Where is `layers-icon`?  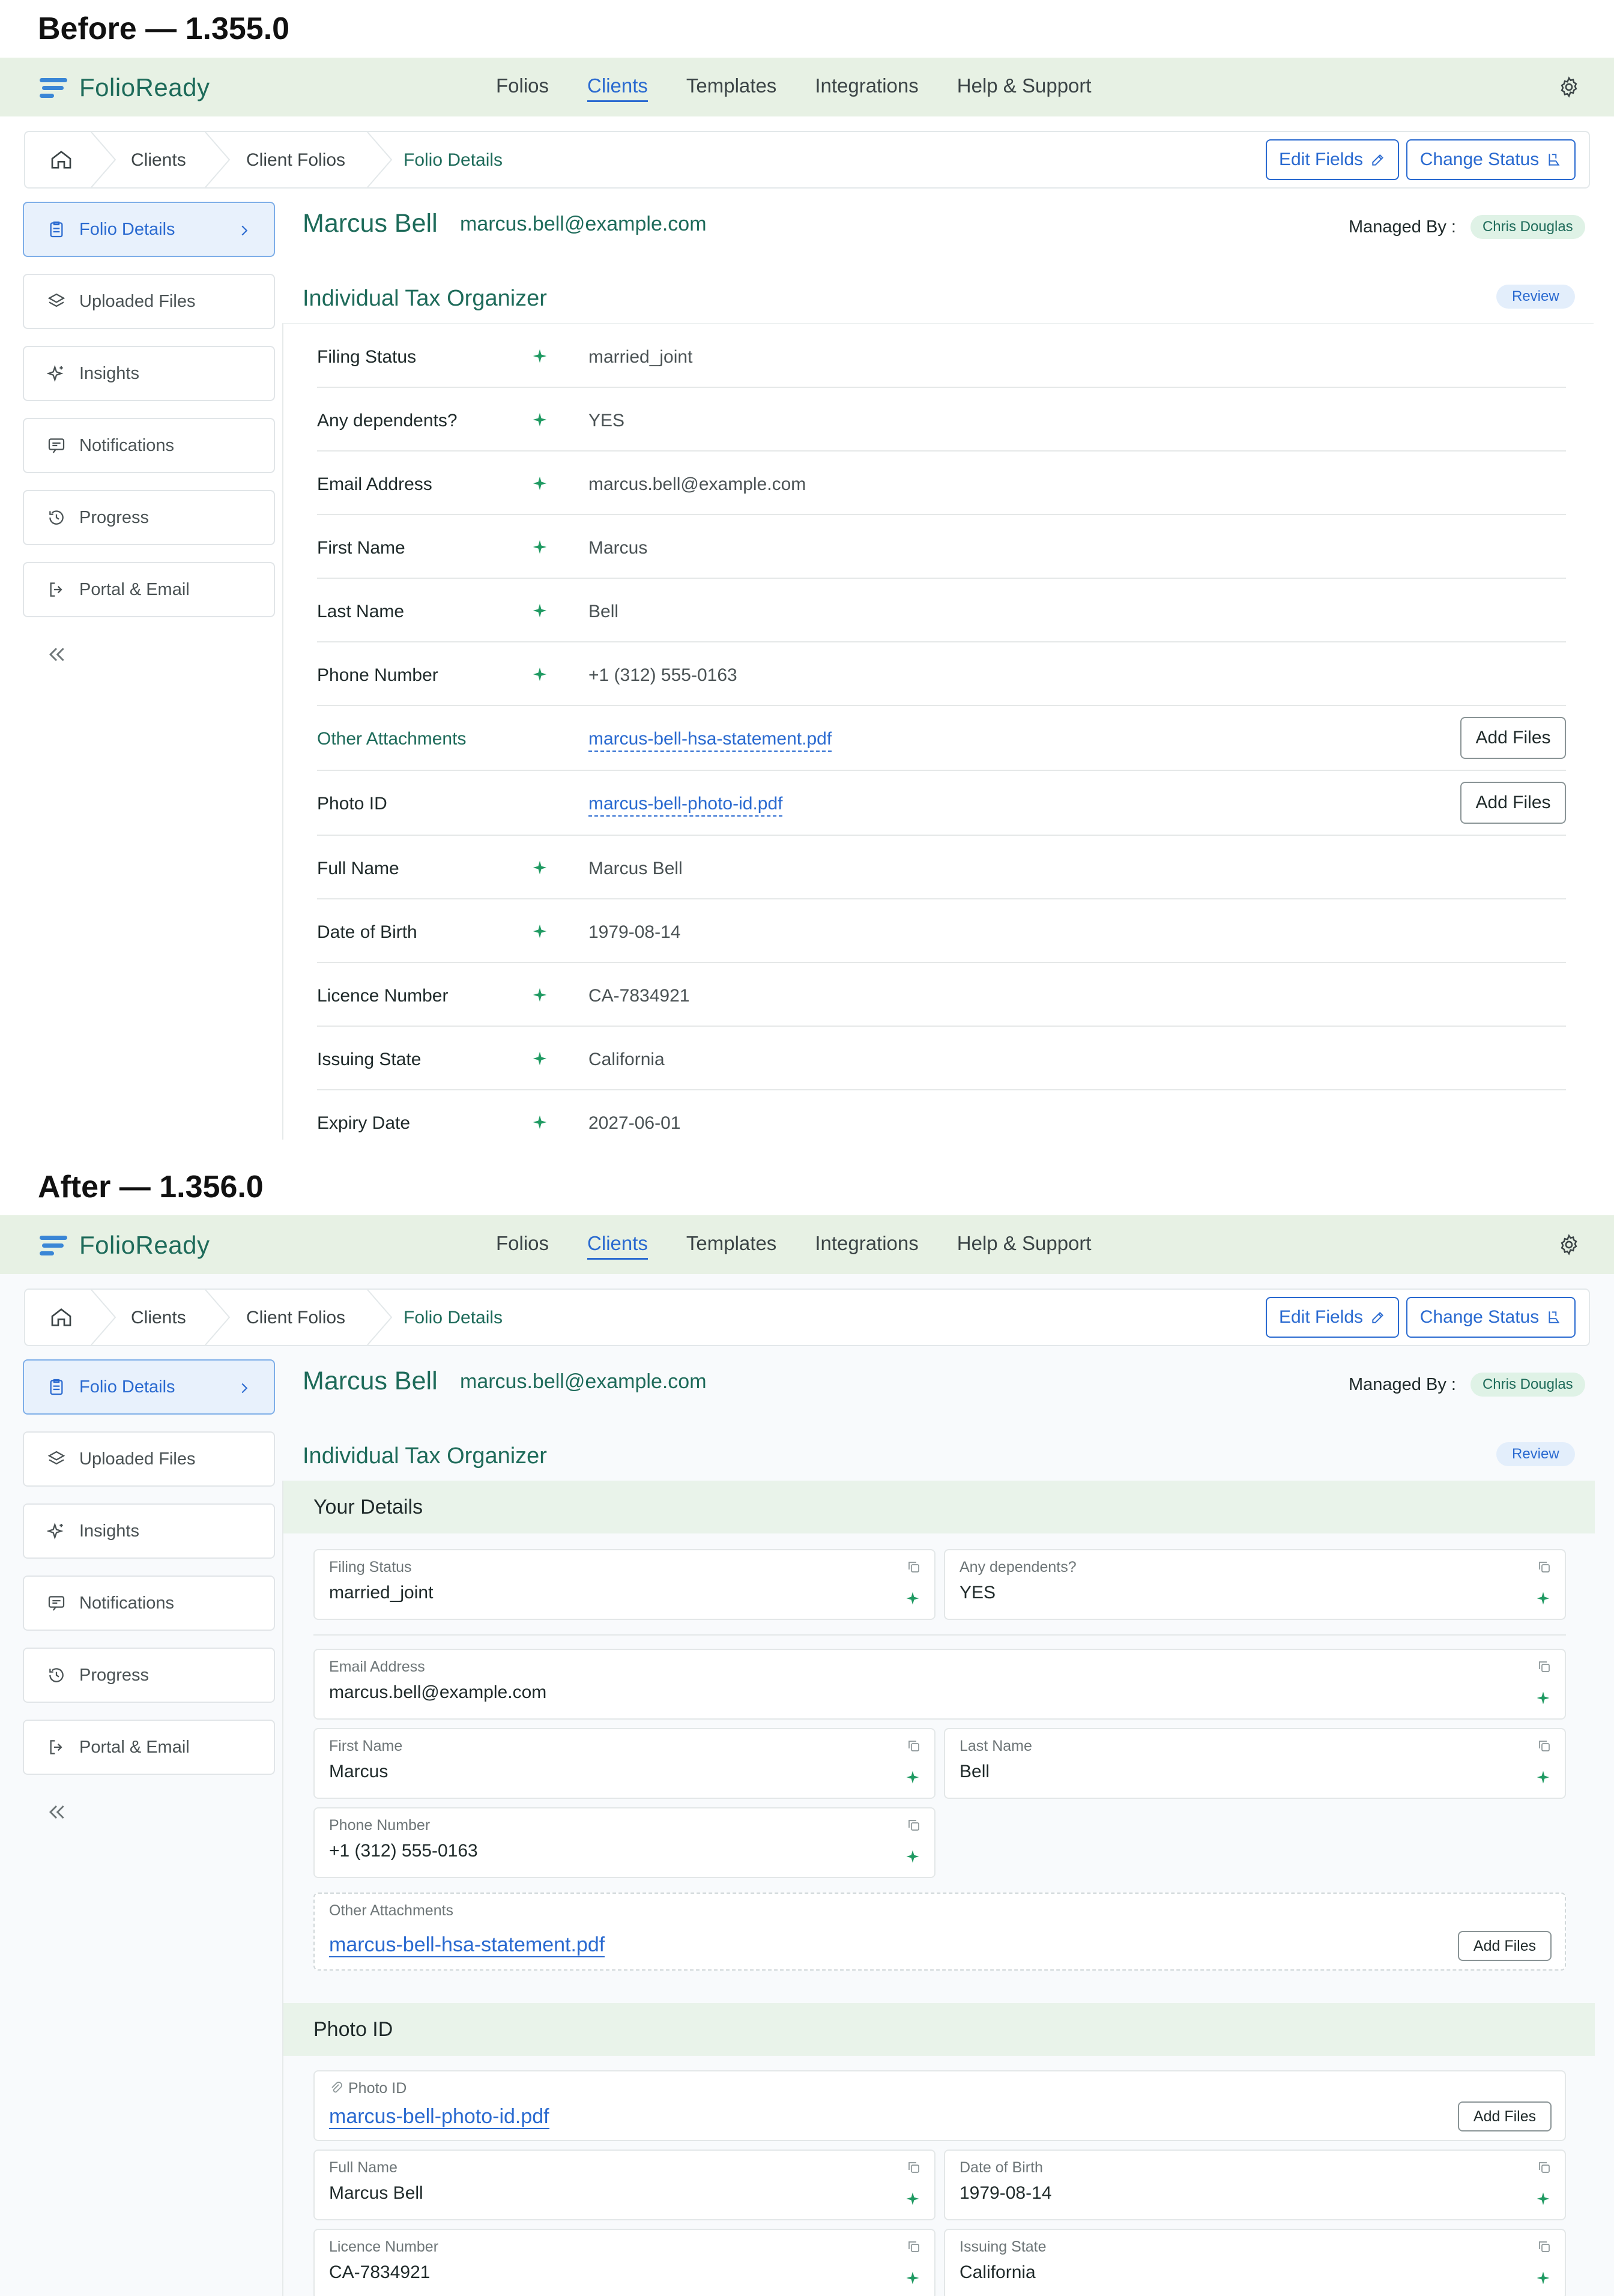
layers-icon is located at coordinates (57, 302).